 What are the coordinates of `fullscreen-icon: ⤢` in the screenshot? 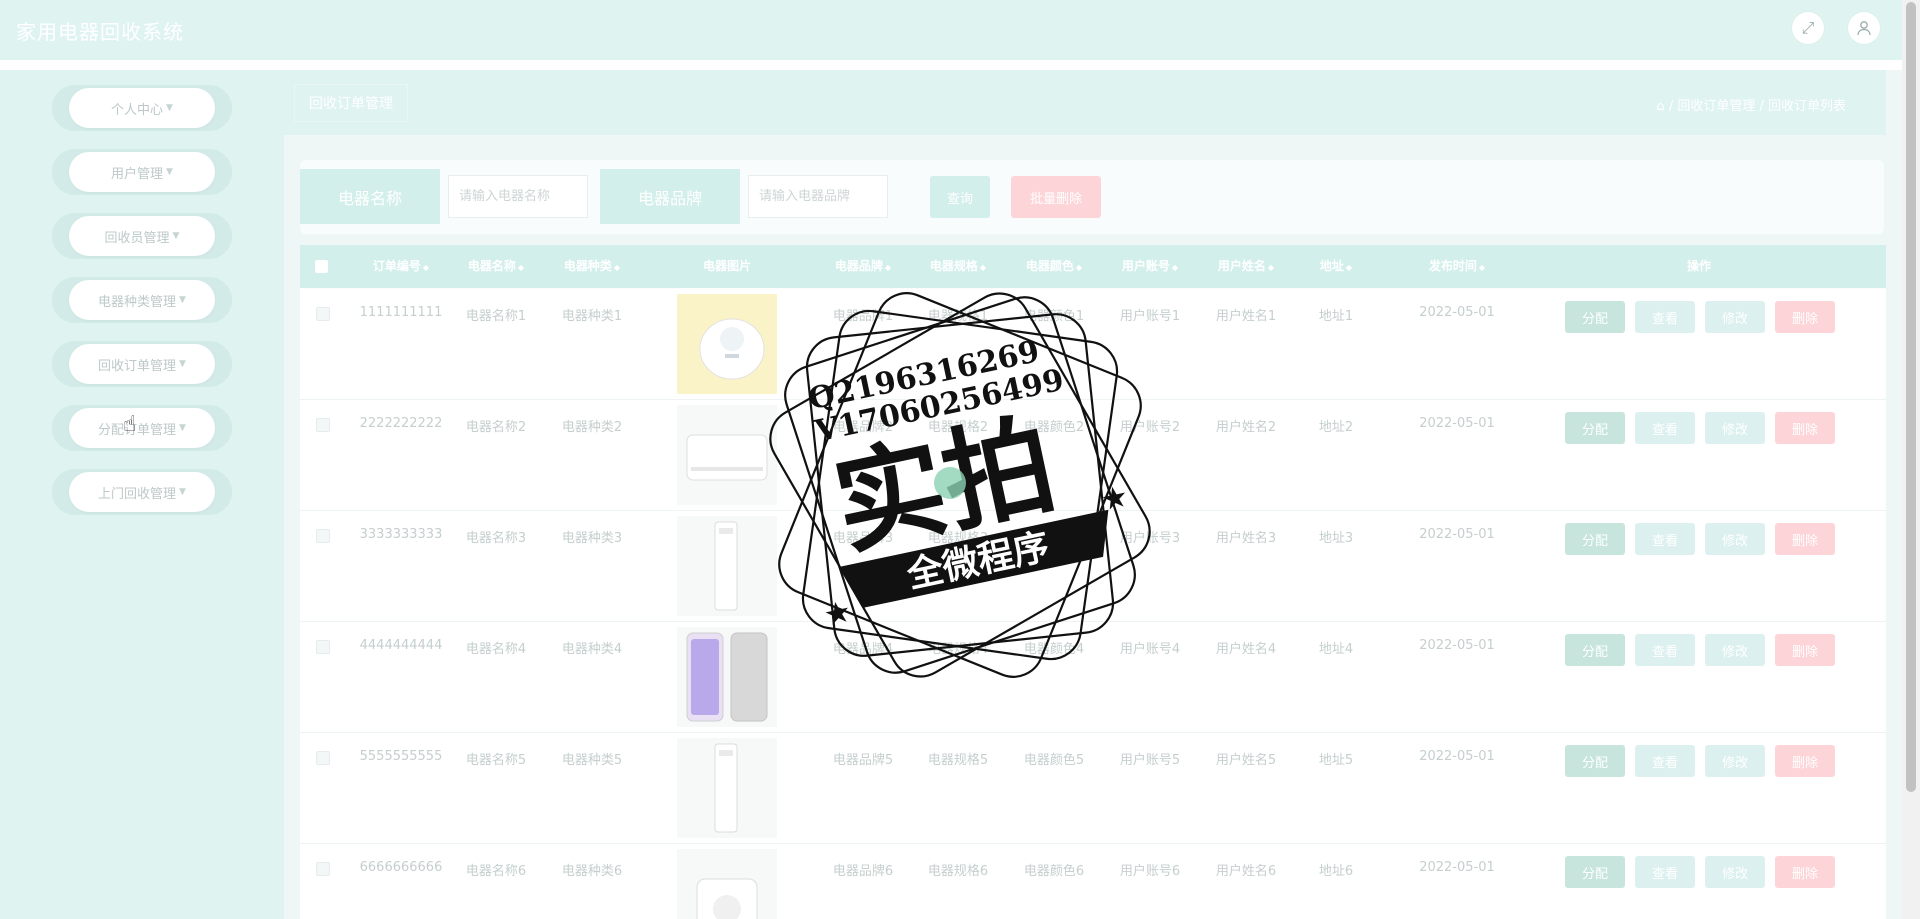 It's located at (1808, 28).